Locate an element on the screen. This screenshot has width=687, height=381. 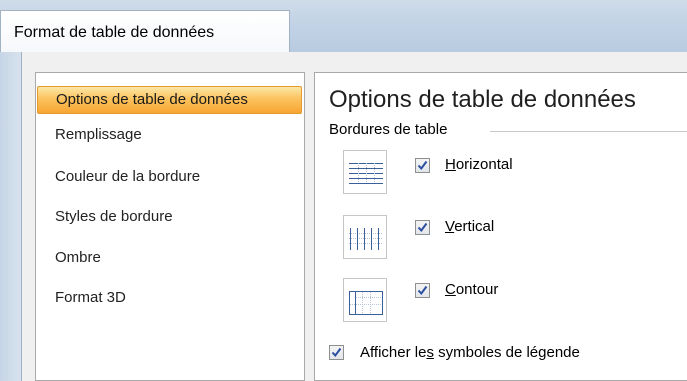
vertical-checkbox is located at coordinates (422, 227).